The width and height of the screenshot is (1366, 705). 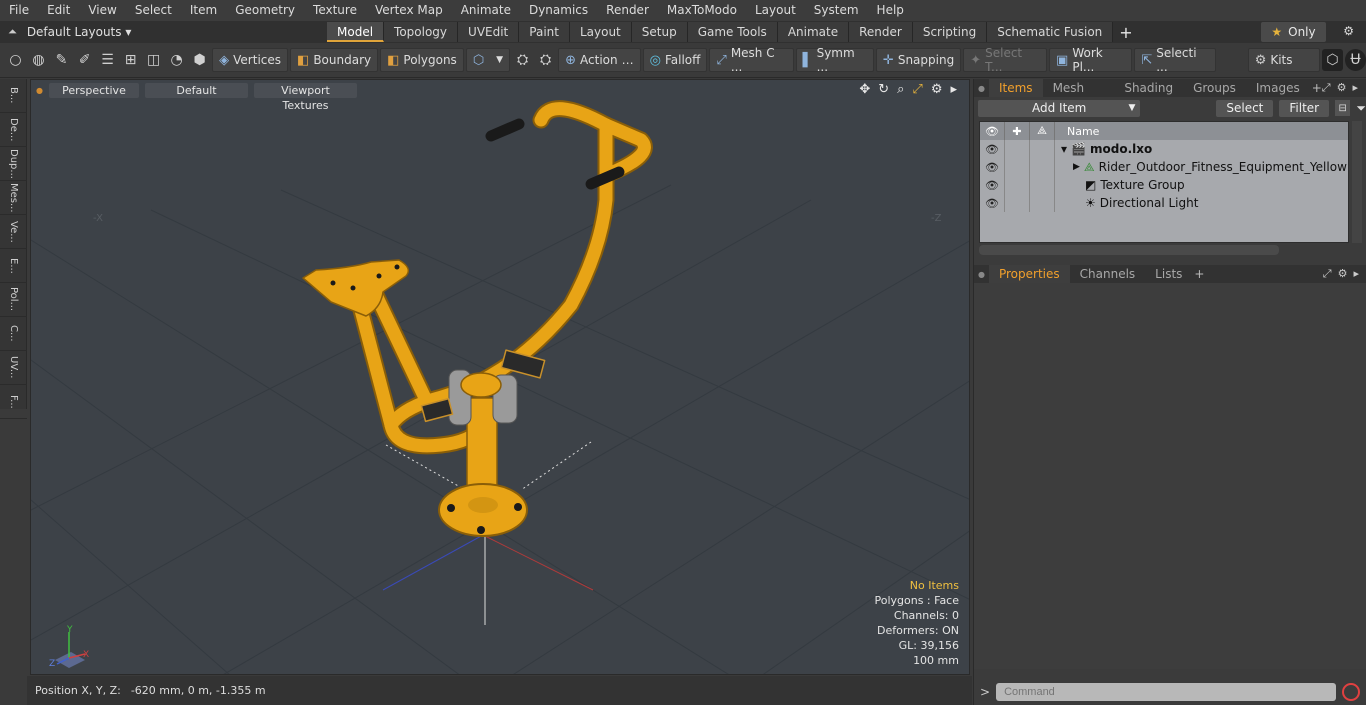 What do you see at coordinates (883, 89) in the screenshot?
I see `orbit-icon: ↻` at bounding box center [883, 89].